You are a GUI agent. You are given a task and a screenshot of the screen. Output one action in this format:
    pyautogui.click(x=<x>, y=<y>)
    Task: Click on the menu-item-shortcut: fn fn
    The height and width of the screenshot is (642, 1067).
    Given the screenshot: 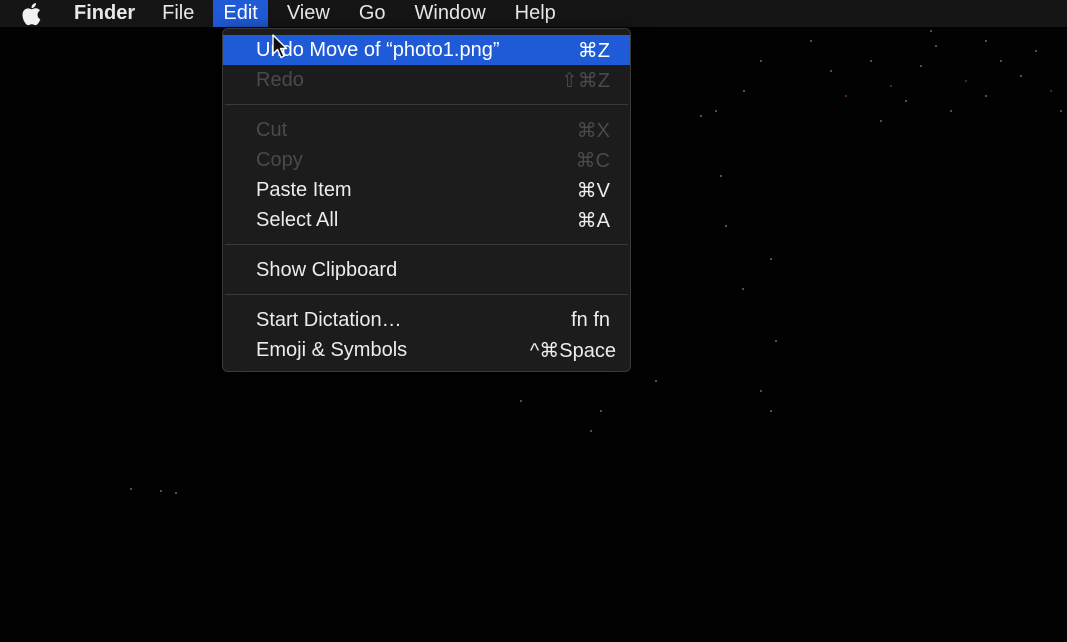 What is the action you would take?
    pyautogui.click(x=590, y=319)
    